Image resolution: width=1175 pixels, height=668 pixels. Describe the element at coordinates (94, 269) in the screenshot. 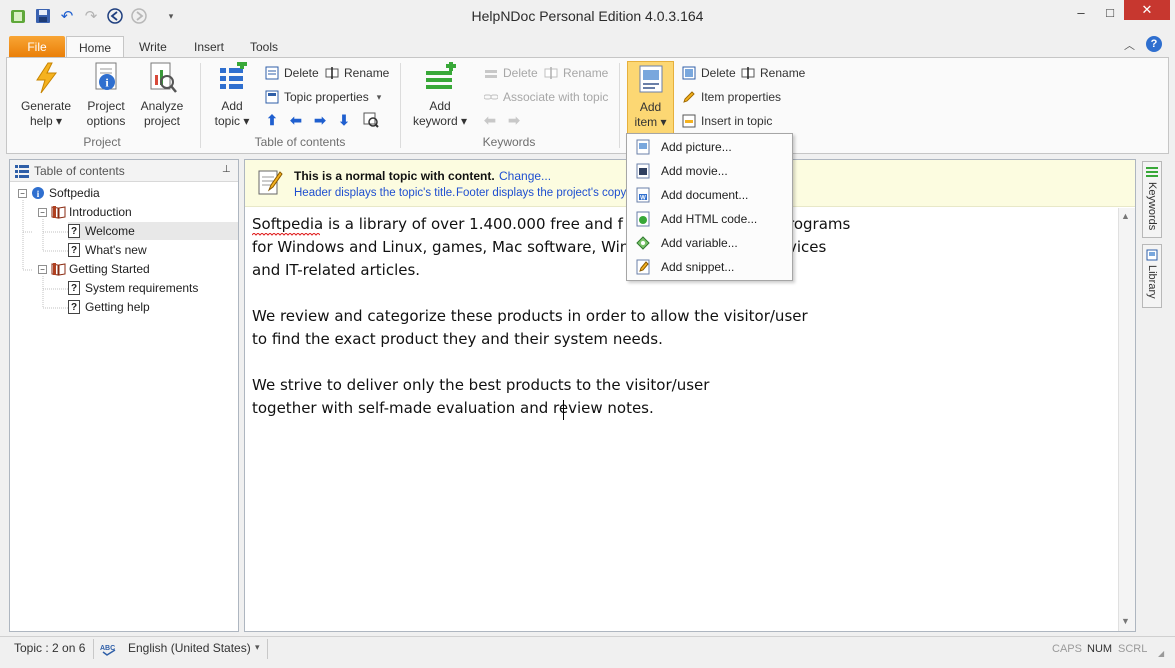

I see `tree-node-getting-started: − Getting Started` at that location.